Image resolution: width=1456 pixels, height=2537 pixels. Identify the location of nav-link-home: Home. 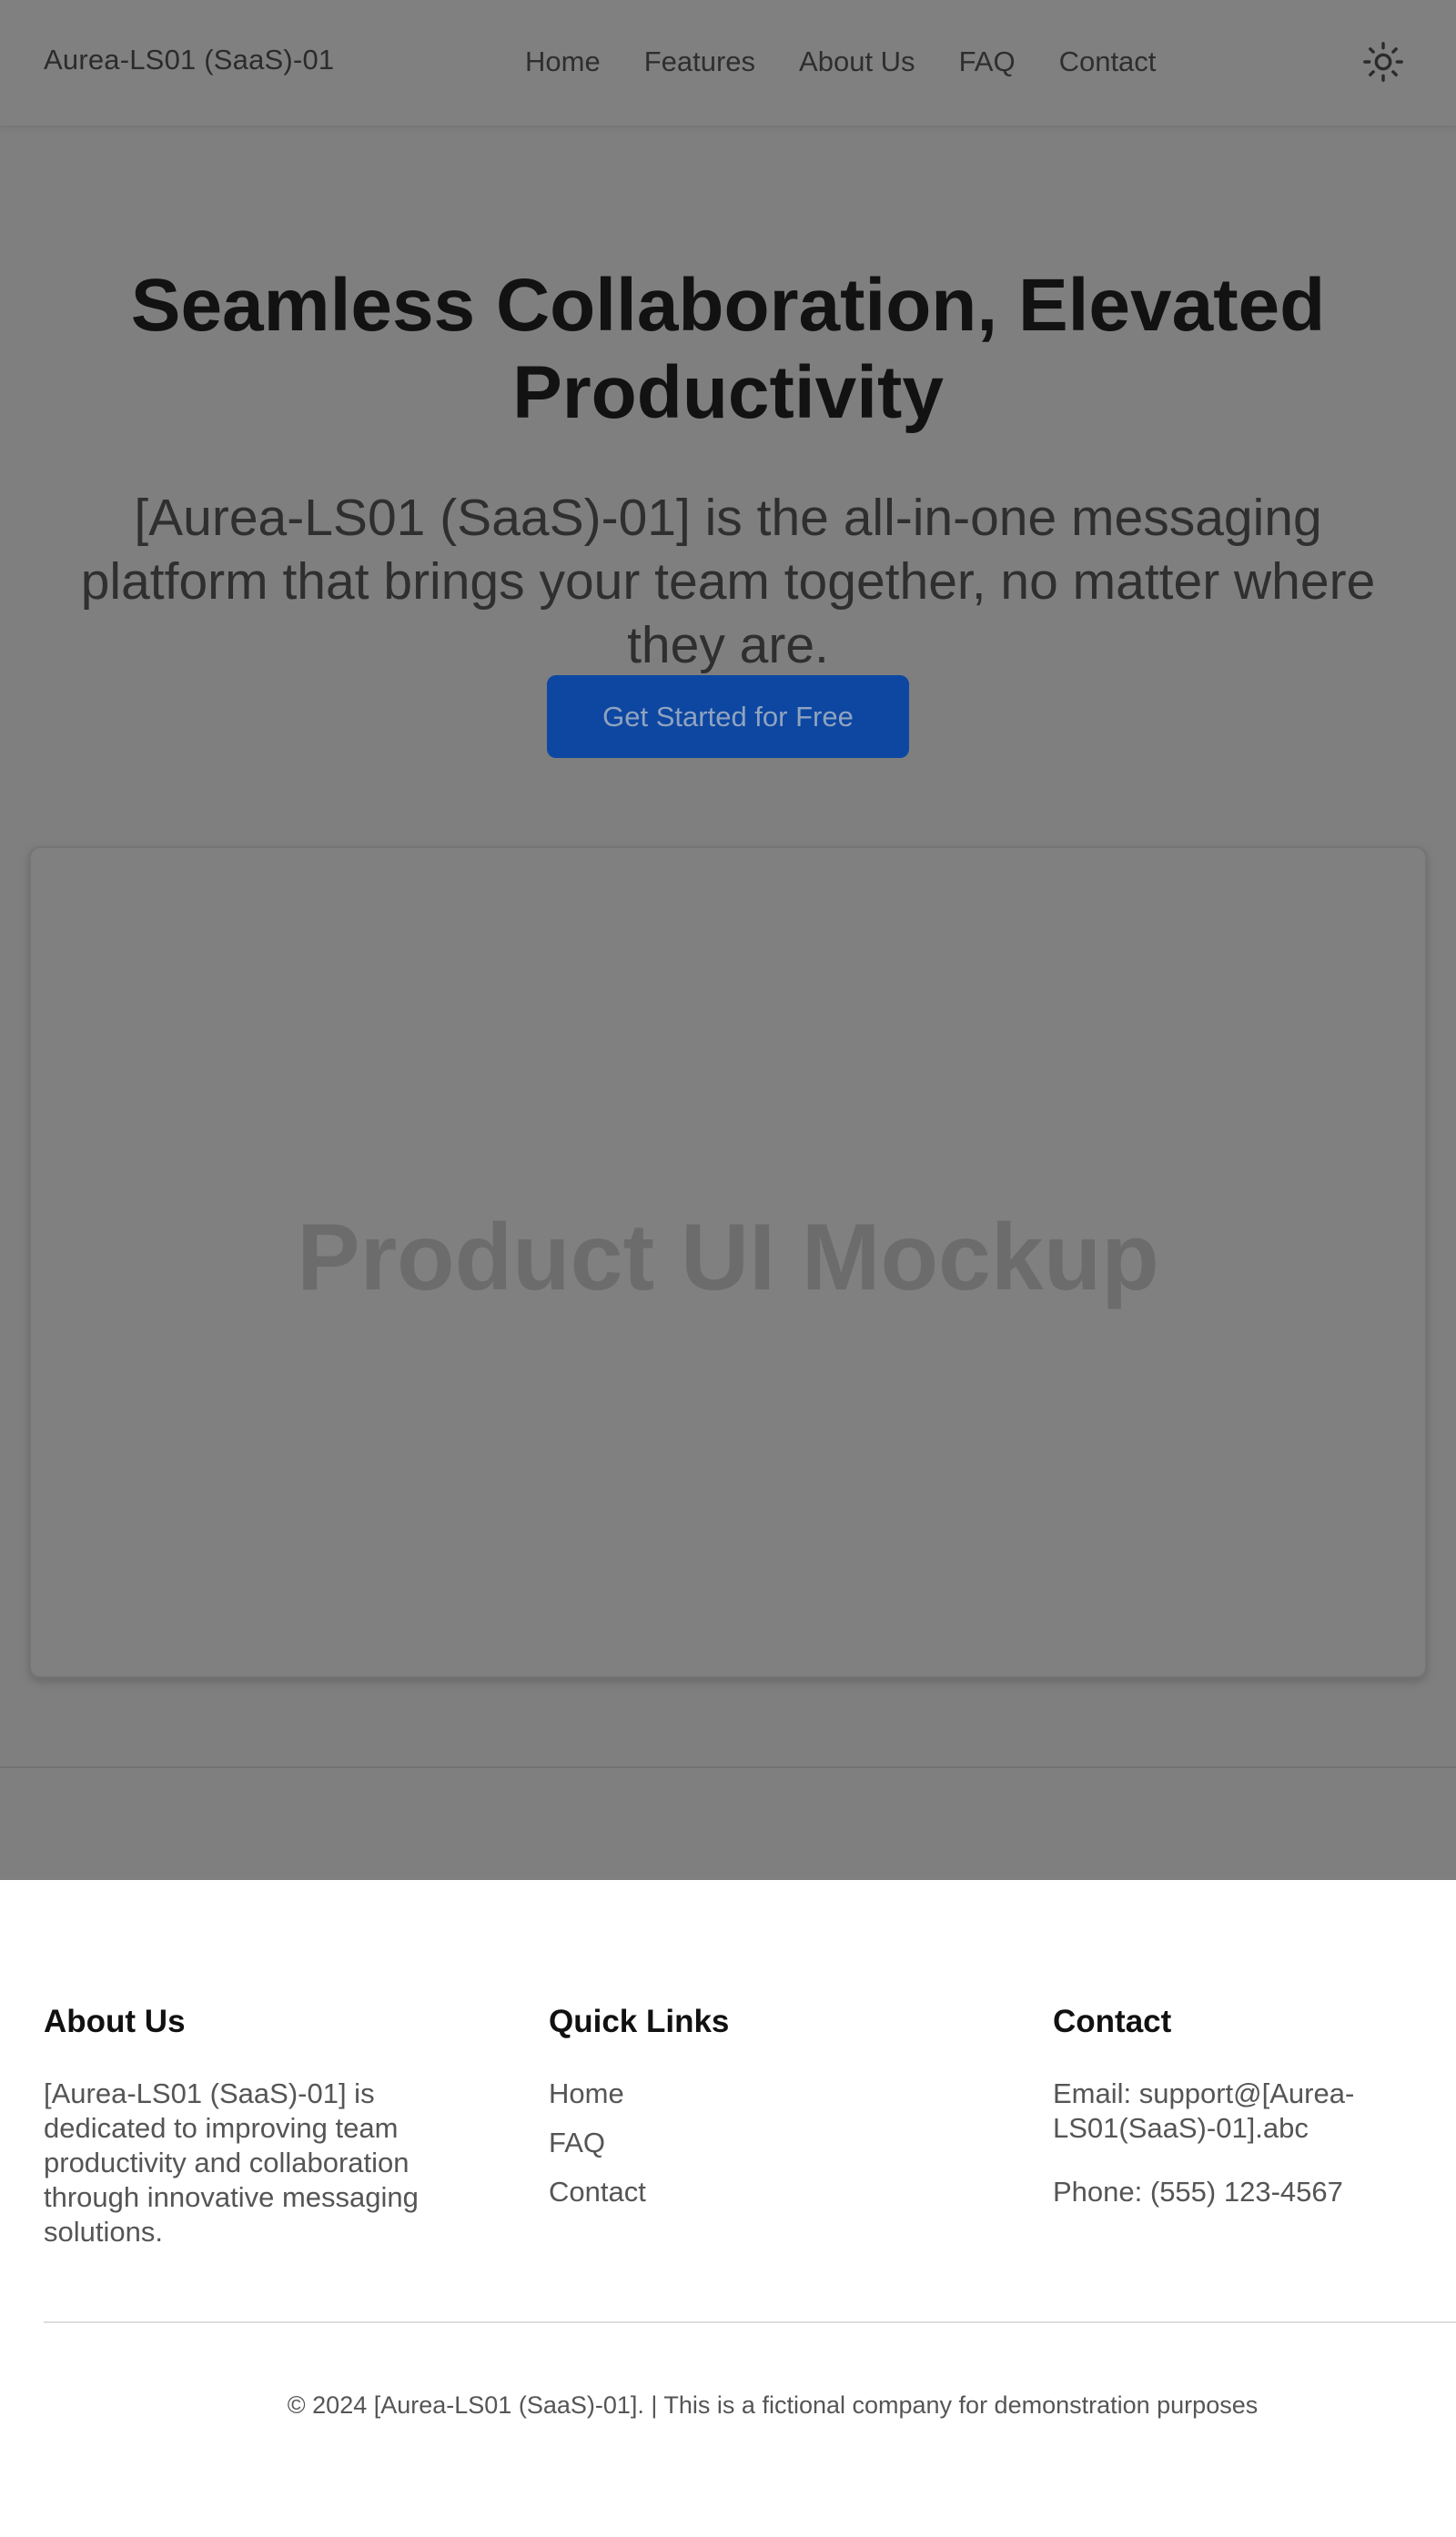
(563, 61).